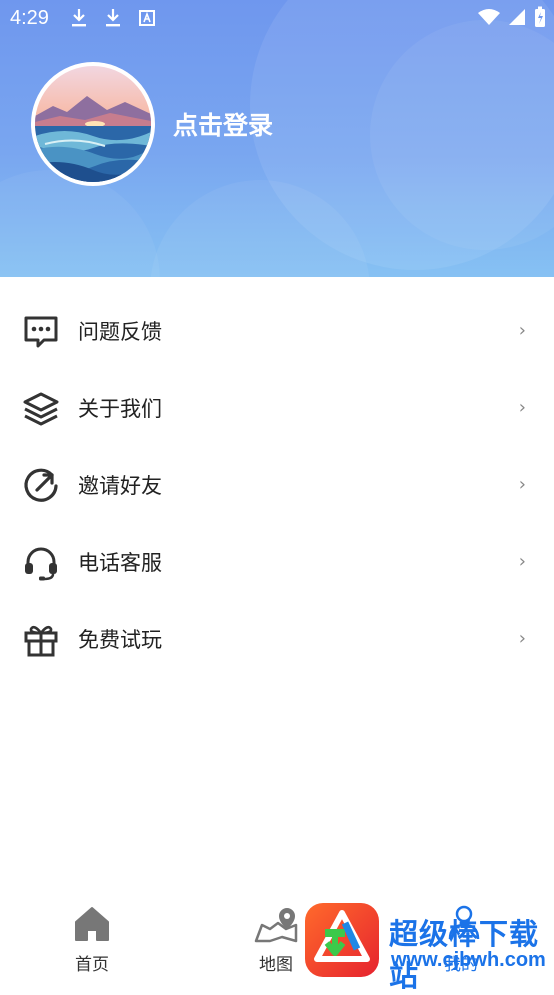  Describe the element at coordinates (540, 16) in the screenshot. I see `battery-icon` at that location.